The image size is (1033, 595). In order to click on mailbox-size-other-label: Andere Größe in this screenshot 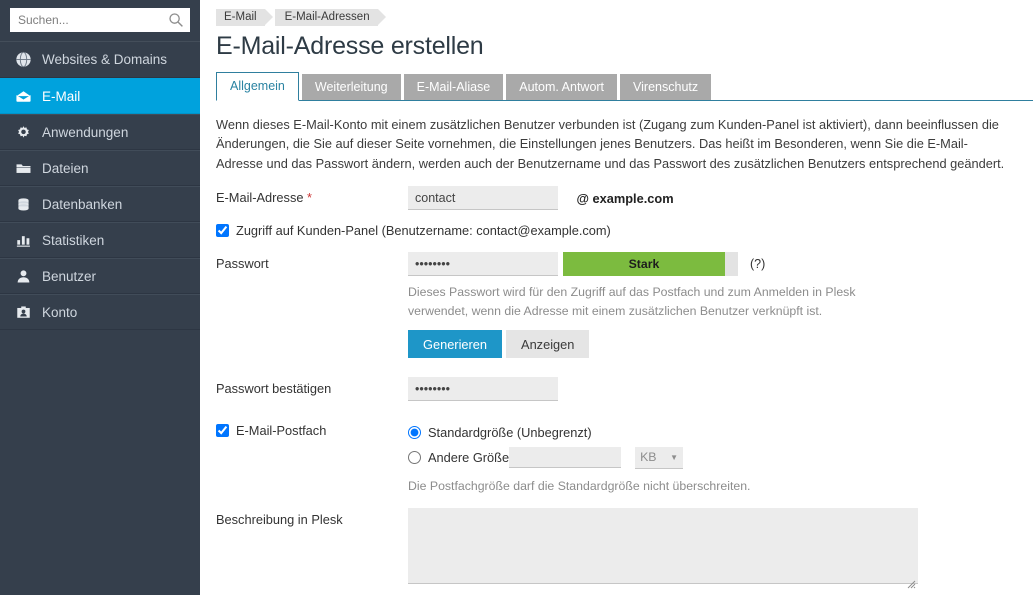, I will do `click(469, 458)`.